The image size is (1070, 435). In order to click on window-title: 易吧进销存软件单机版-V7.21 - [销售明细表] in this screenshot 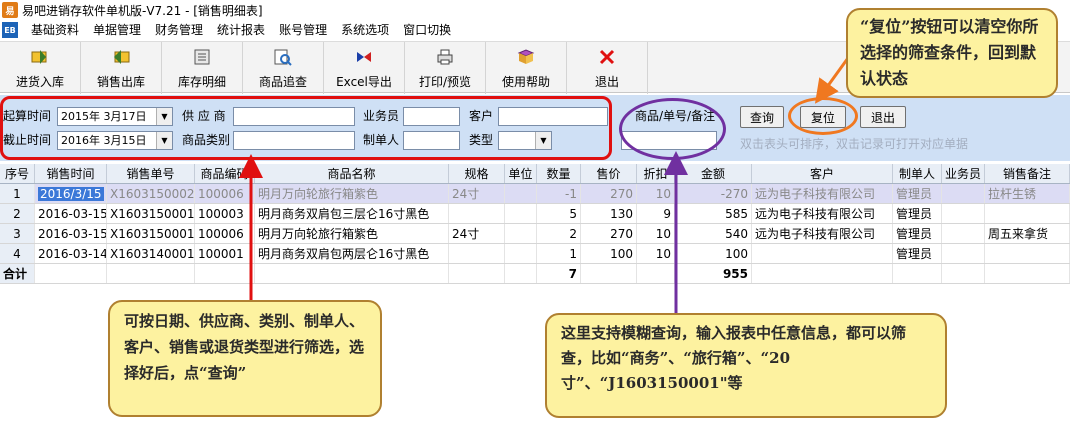, I will do `click(142, 10)`.